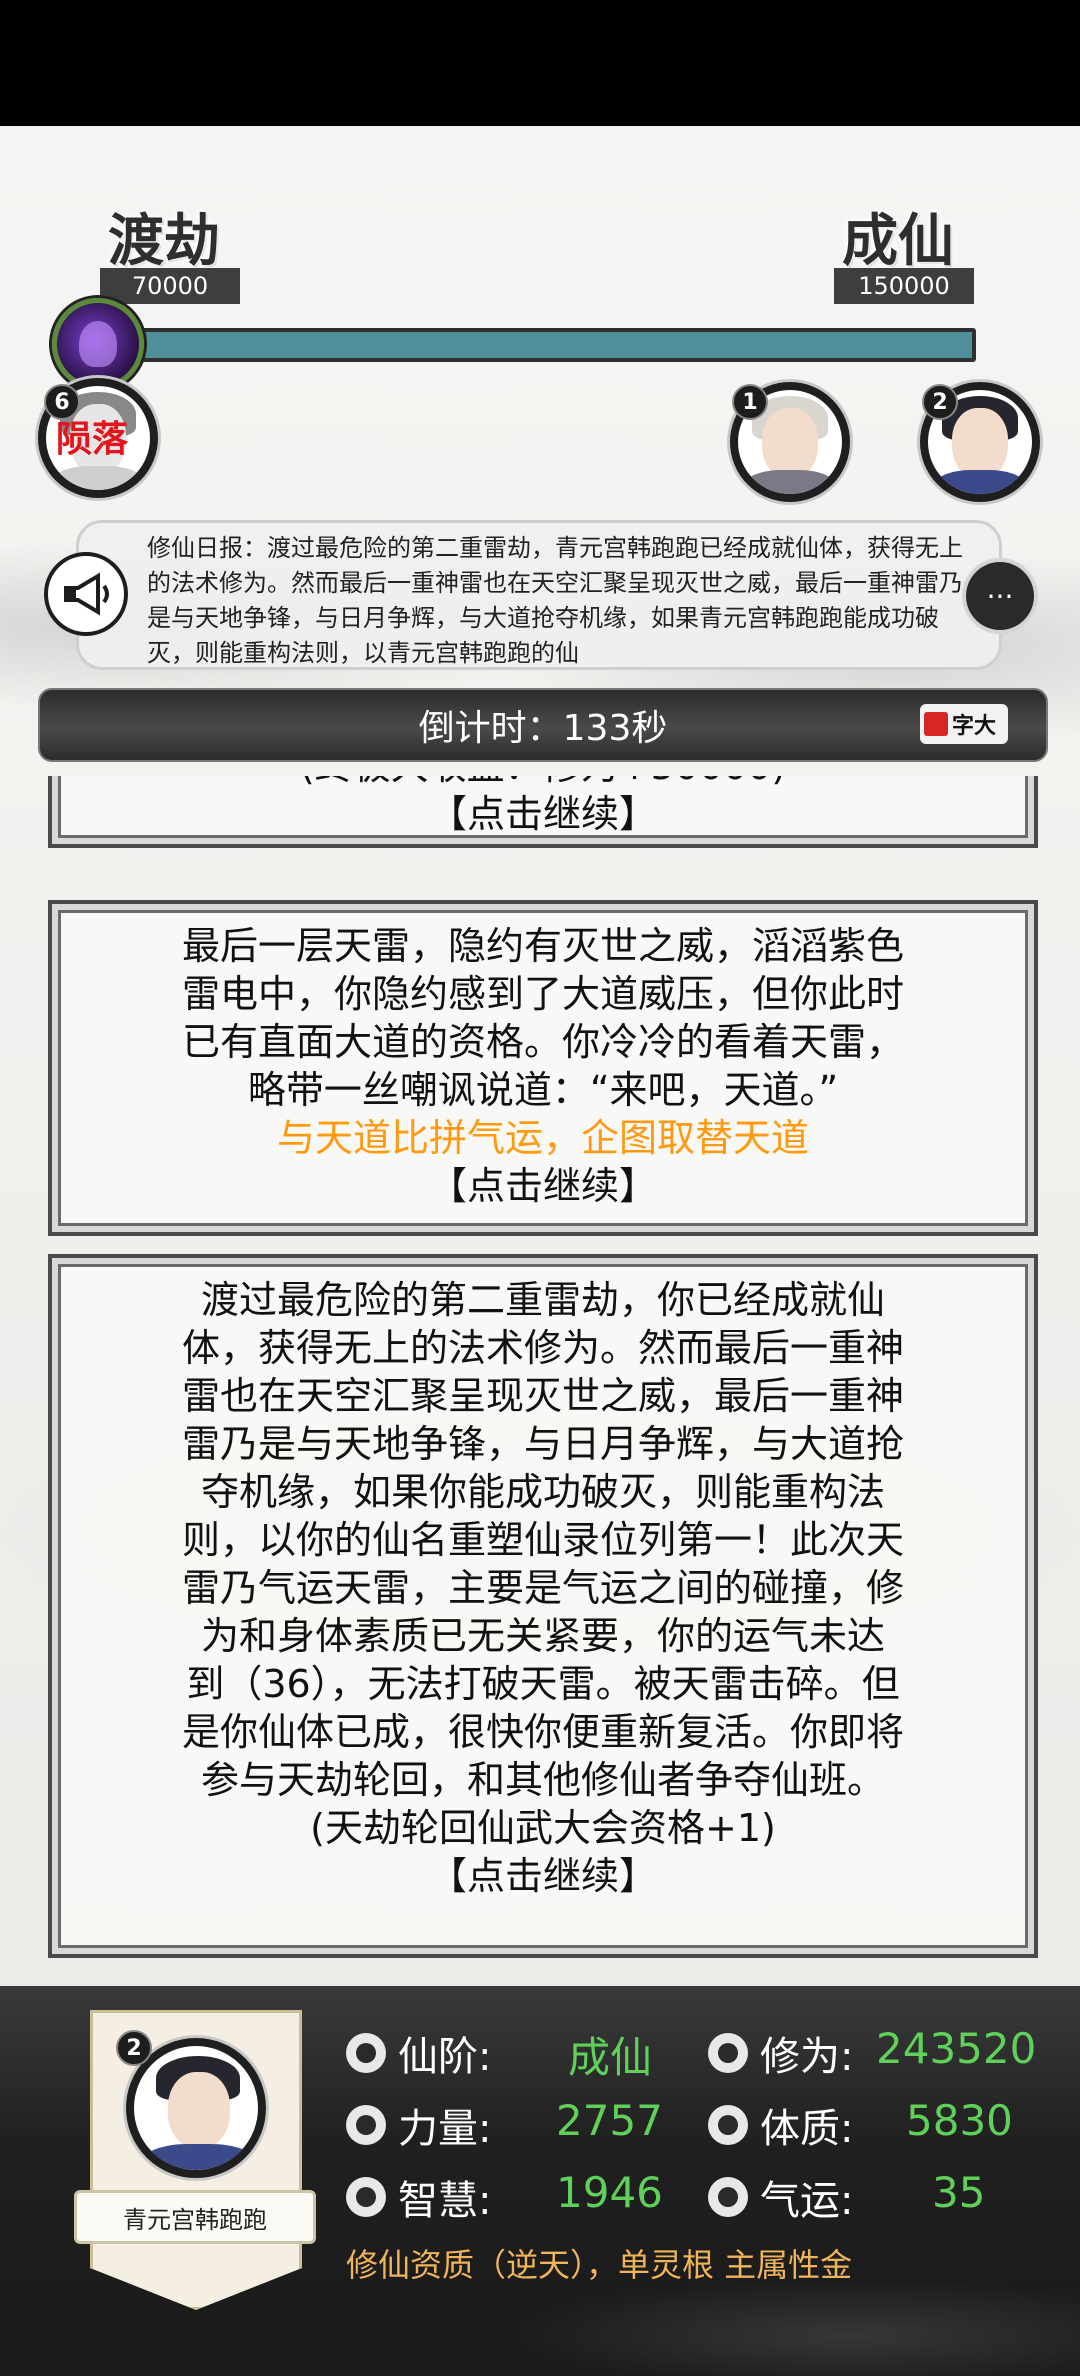 This screenshot has height=2376, width=1080. Describe the element at coordinates (543, 783) in the screenshot. I see `card-line: (终极大收益：修为+50000)` at that location.